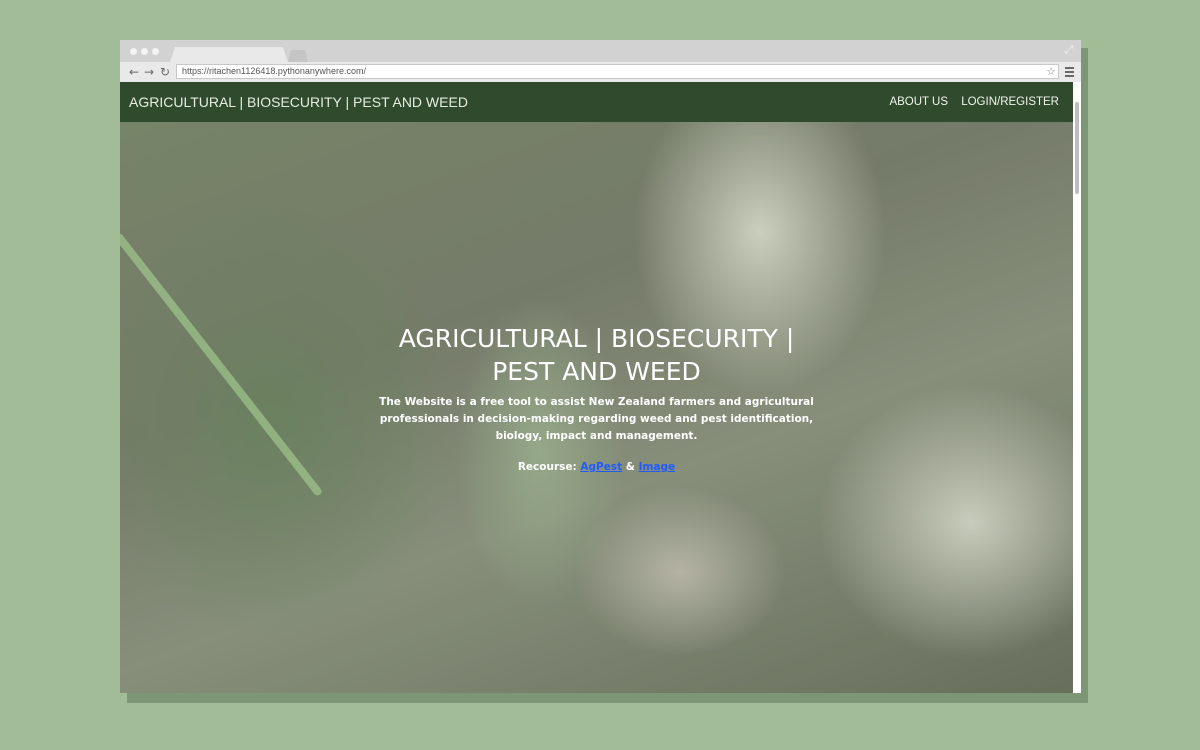  Describe the element at coordinates (1077, 148) in the screenshot. I see `scrollbar-thumb` at that location.